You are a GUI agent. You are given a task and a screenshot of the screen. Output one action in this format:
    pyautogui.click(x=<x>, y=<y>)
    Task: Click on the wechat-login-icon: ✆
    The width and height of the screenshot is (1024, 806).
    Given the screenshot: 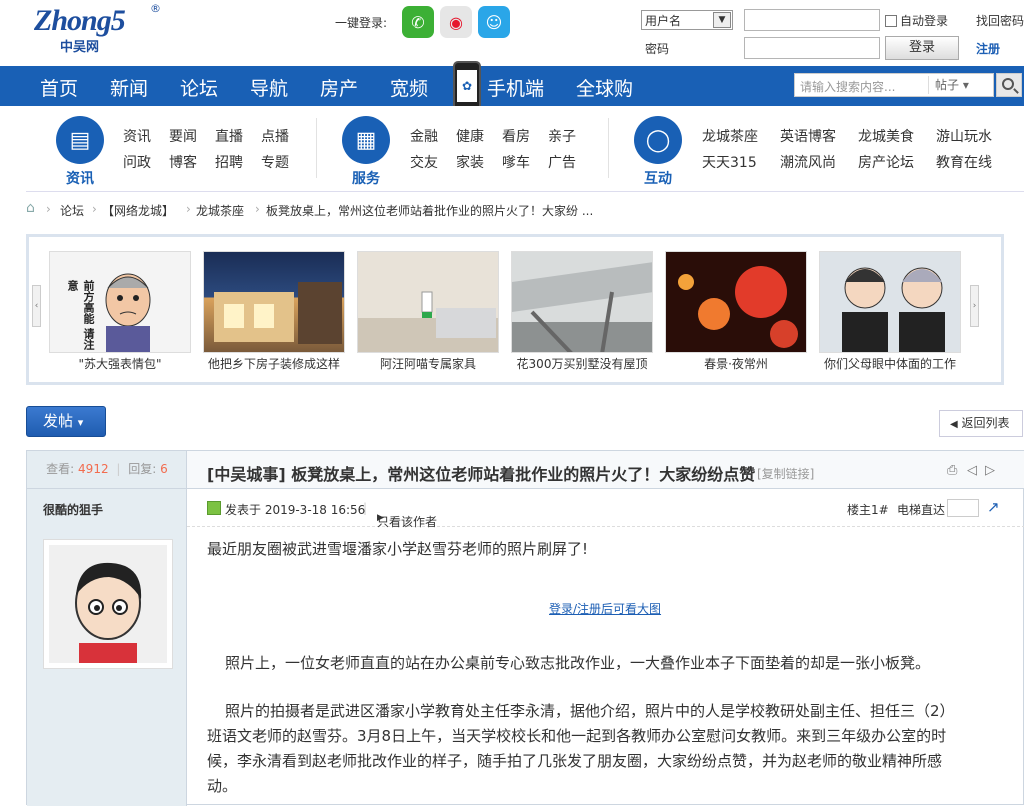 What is the action you would take?
    pyautogui.click(x=418, y=22)
    